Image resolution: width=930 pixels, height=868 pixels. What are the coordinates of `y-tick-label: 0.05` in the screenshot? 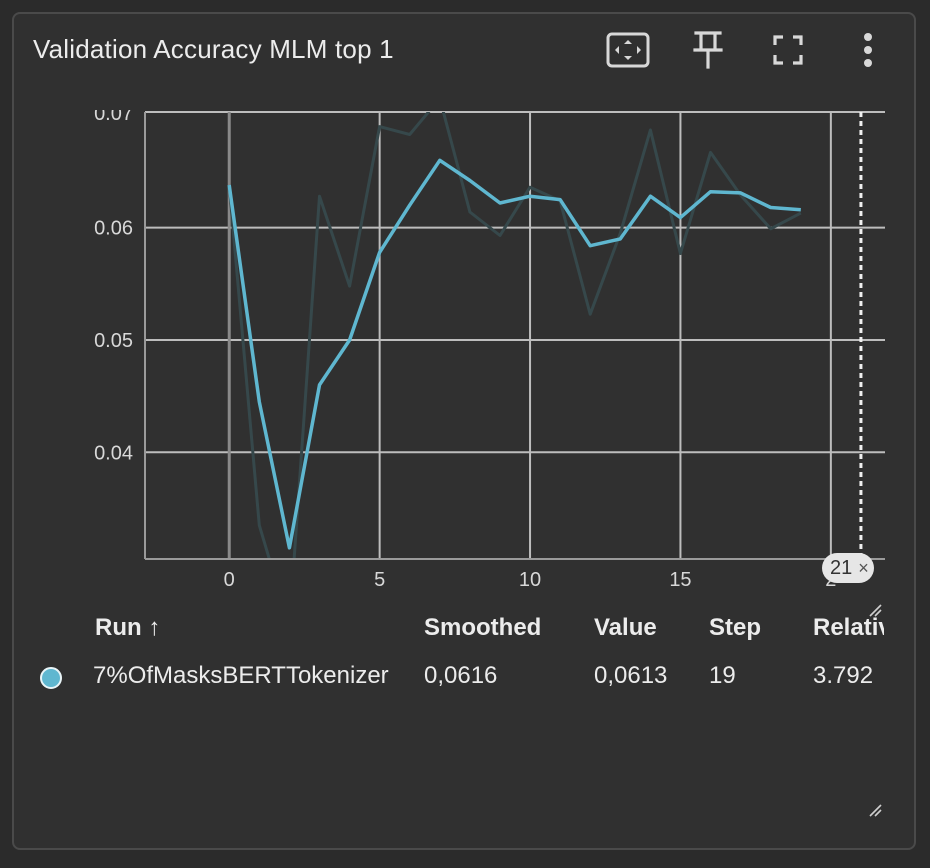 It's located at (113, 341).